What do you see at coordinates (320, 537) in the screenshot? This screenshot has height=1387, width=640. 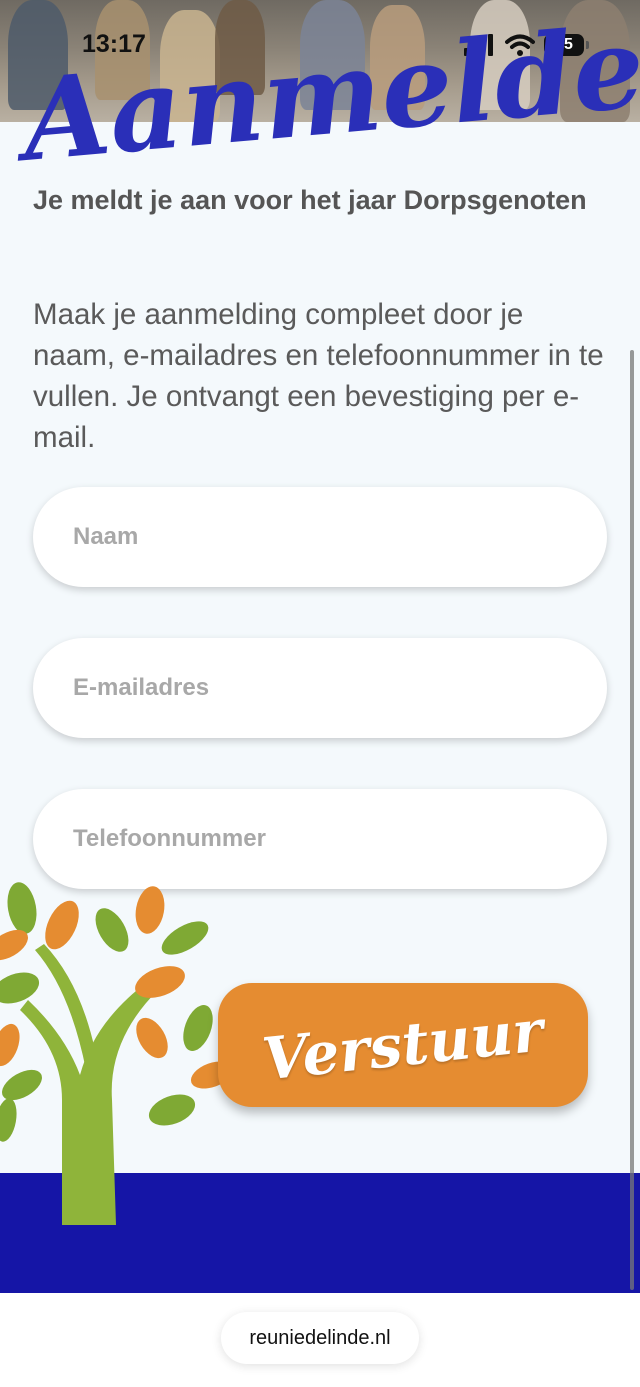 I see `name-field` at bounding box center [320, 537].